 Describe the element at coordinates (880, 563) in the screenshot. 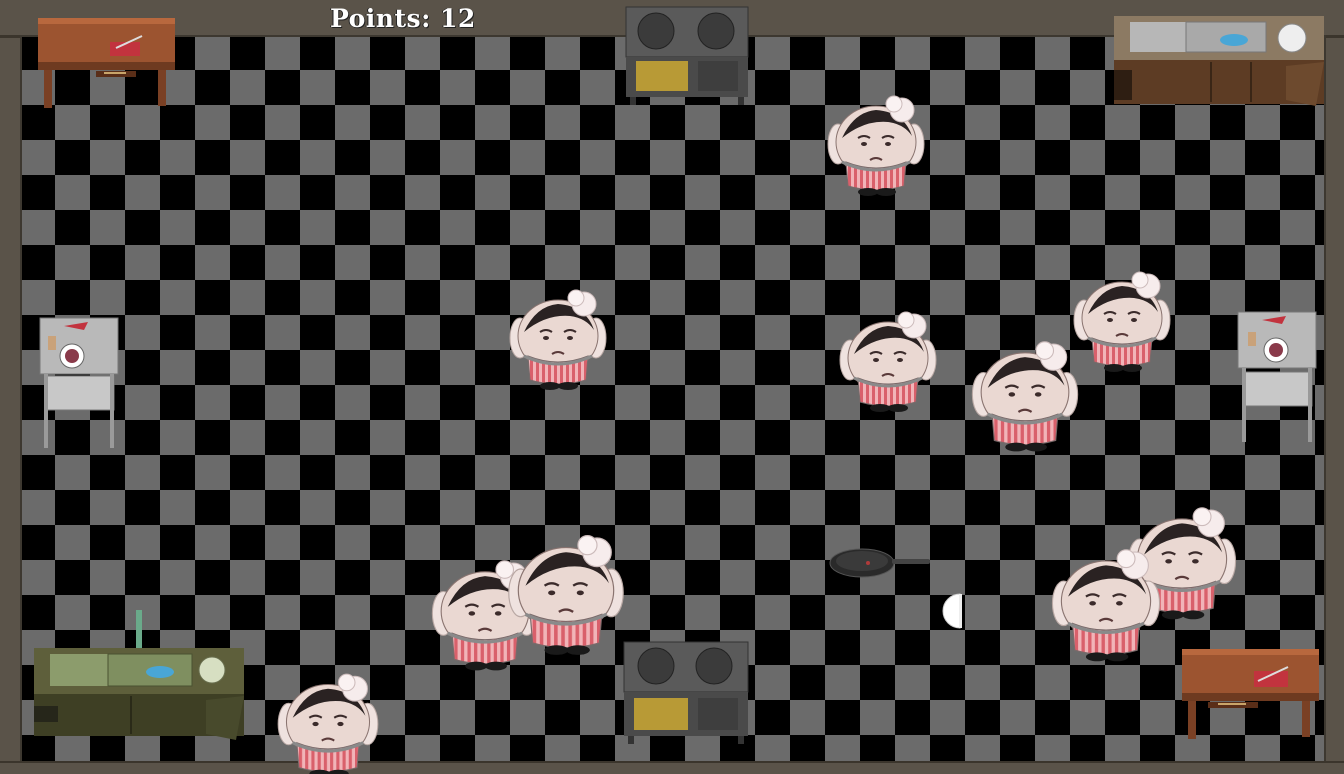

I see `frying-pan-icon` at that location.